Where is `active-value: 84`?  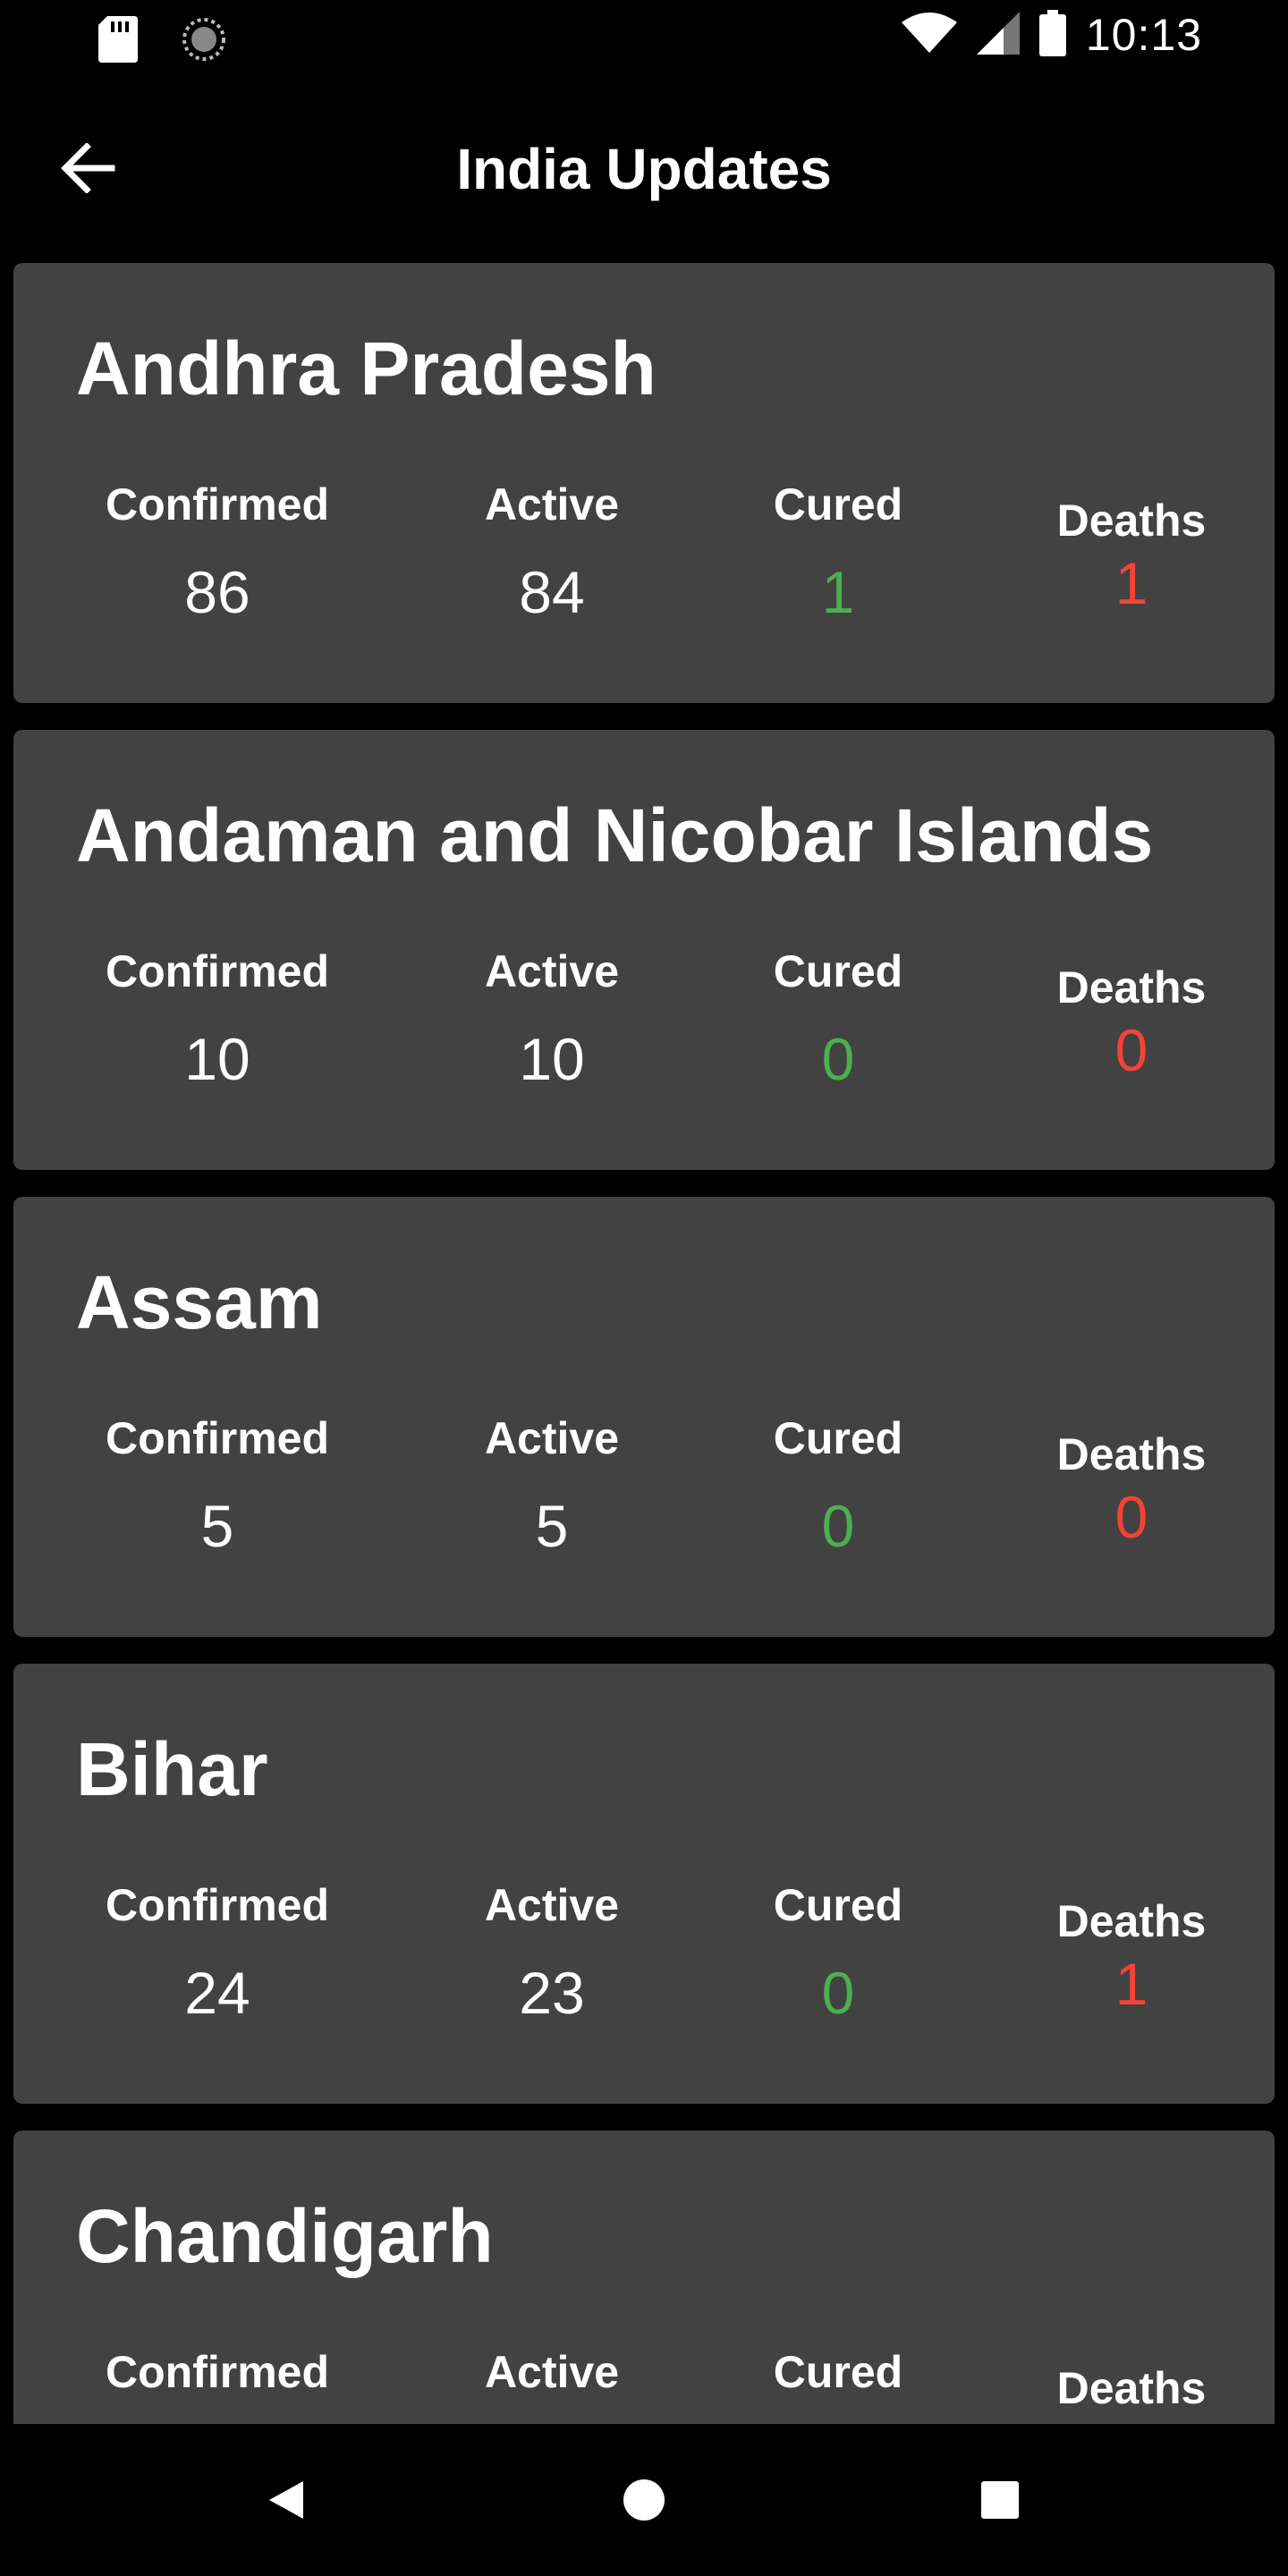 active-value: 84 is located at coordinates (552, 592).